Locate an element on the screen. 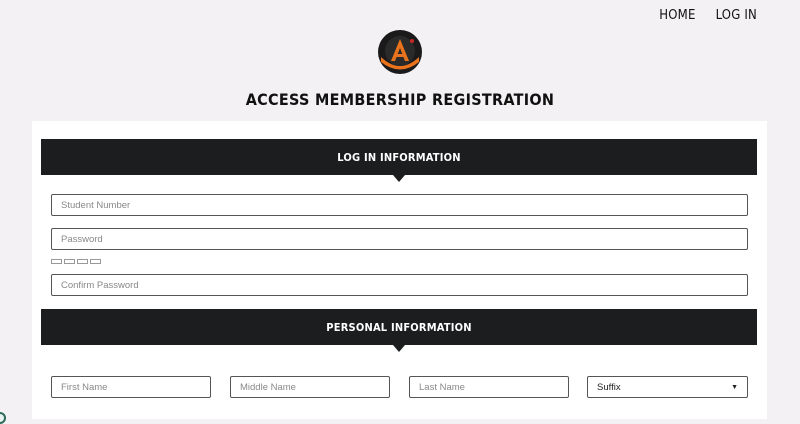 The height and width of the screenshot is (424, 800). page-title: ACCESS MEMBERSHIP REGISTRATION is located at coordinates (400, 99).